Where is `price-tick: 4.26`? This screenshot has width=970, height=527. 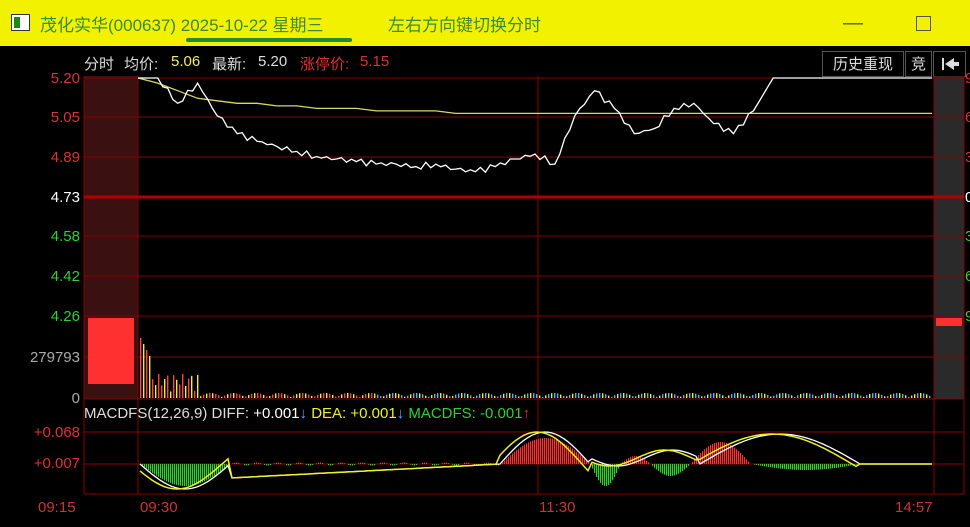
price-tick: 4.26 is located at coordinates (65, 316).